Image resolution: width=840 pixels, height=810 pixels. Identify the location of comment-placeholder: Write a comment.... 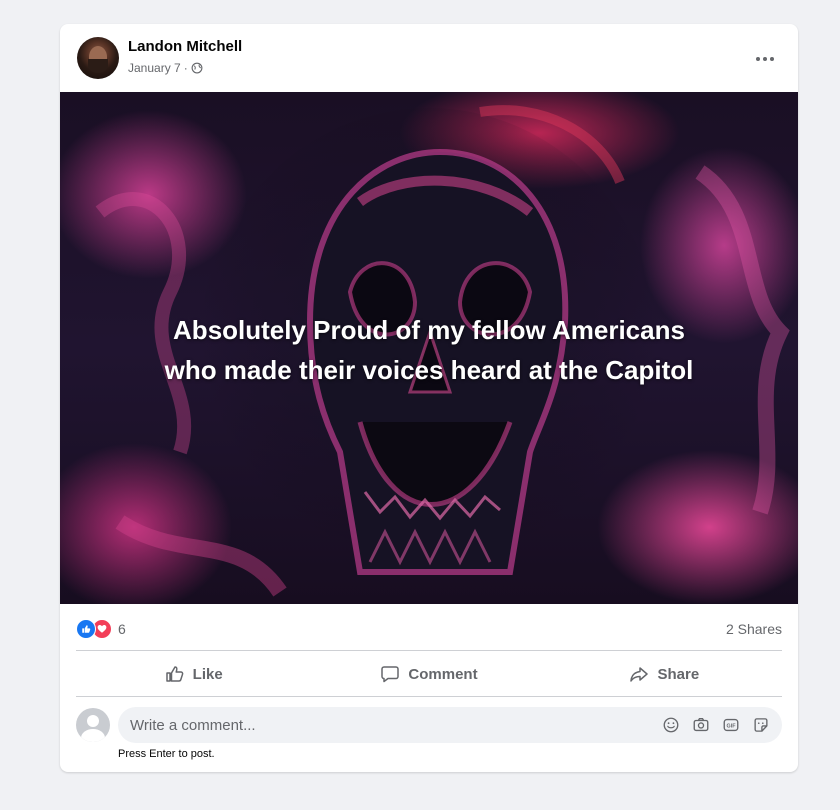
(193, 725).